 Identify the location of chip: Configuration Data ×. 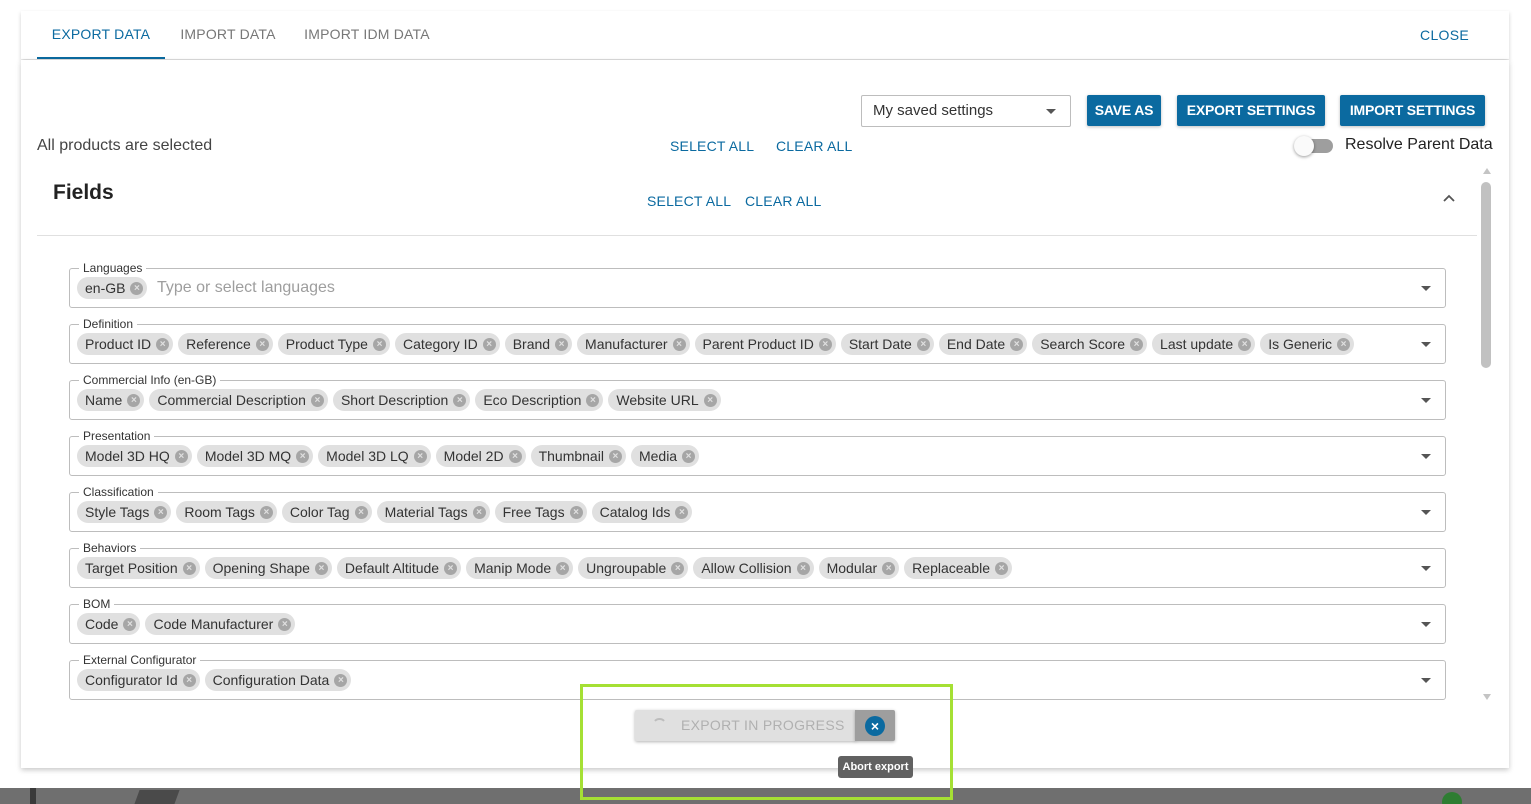
(278, 680).